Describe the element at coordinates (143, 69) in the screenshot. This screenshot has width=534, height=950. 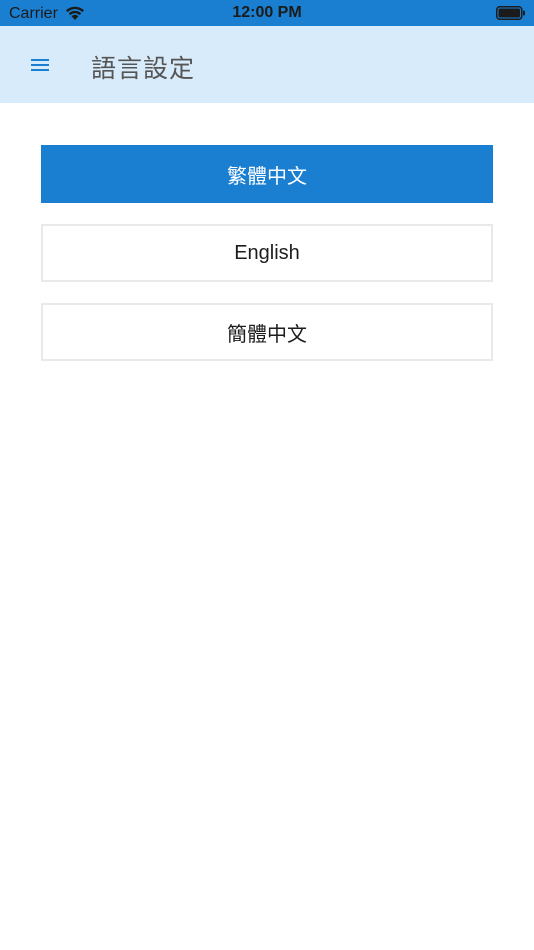
I see `page-title: 語言設定` at that location.